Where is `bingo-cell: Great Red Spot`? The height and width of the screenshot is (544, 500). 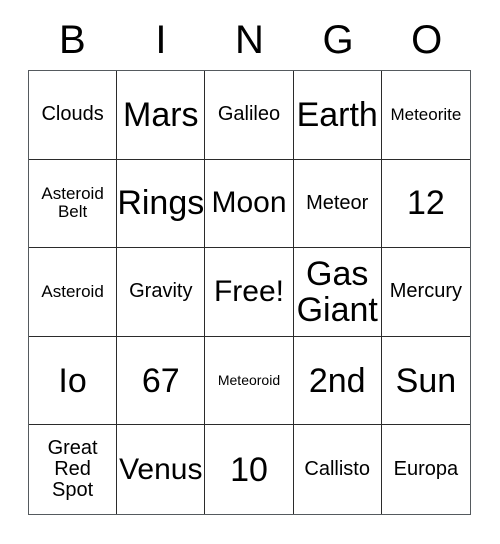 bingo-cell: Great Red Spot is located at coordinates (73, 469).